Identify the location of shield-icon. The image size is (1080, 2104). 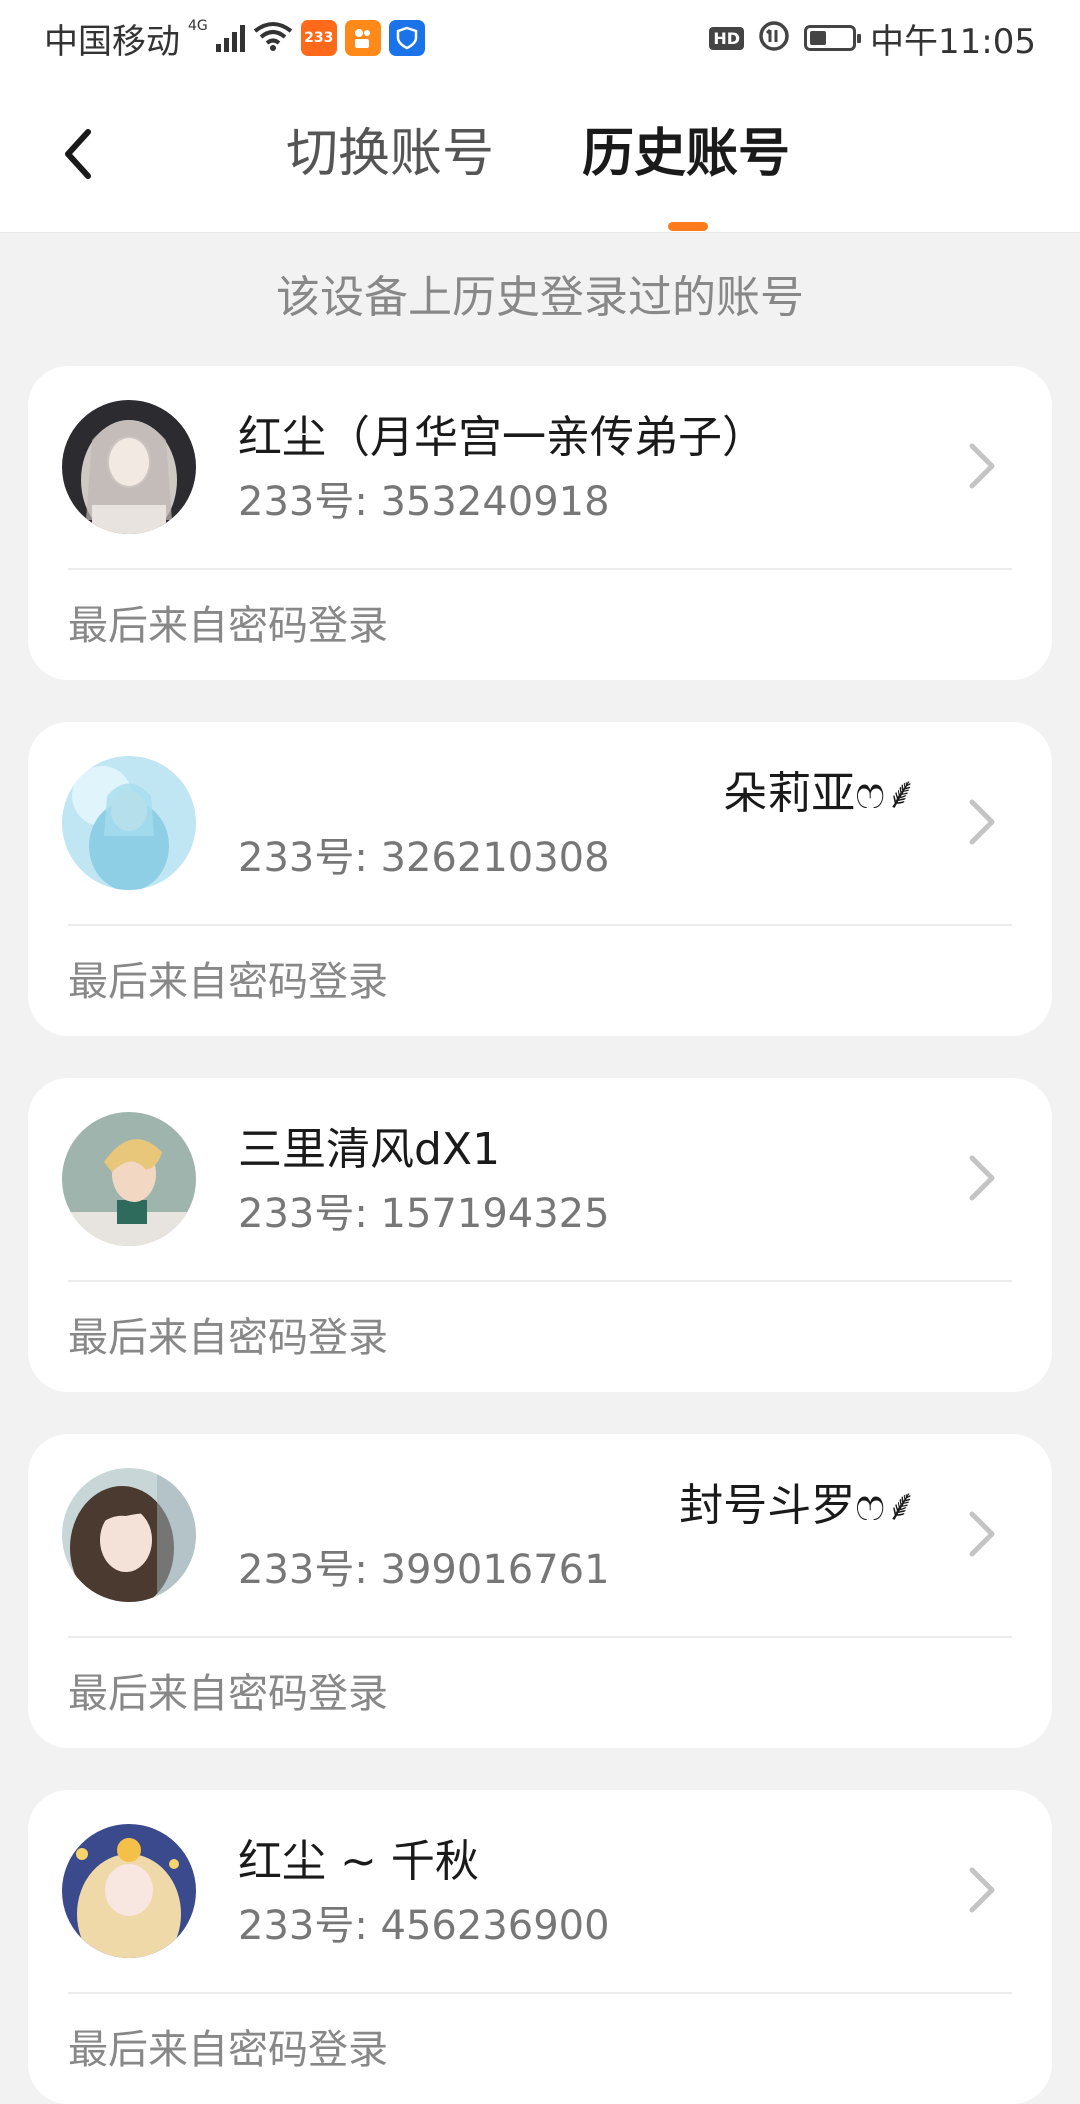
(406, 38).